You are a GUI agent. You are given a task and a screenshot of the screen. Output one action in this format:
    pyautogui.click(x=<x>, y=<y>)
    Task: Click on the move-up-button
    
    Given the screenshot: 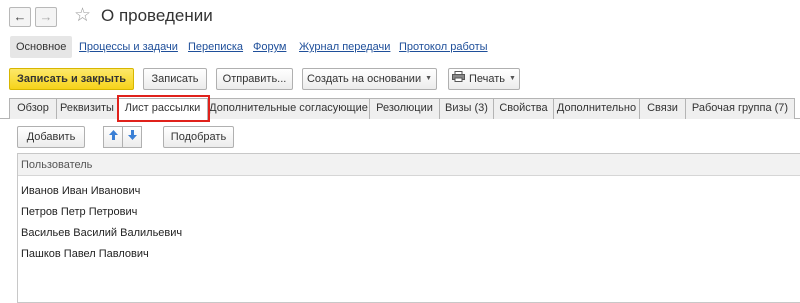 What is the action you would take?
    pyautogui.click(x=113, y=137)
    